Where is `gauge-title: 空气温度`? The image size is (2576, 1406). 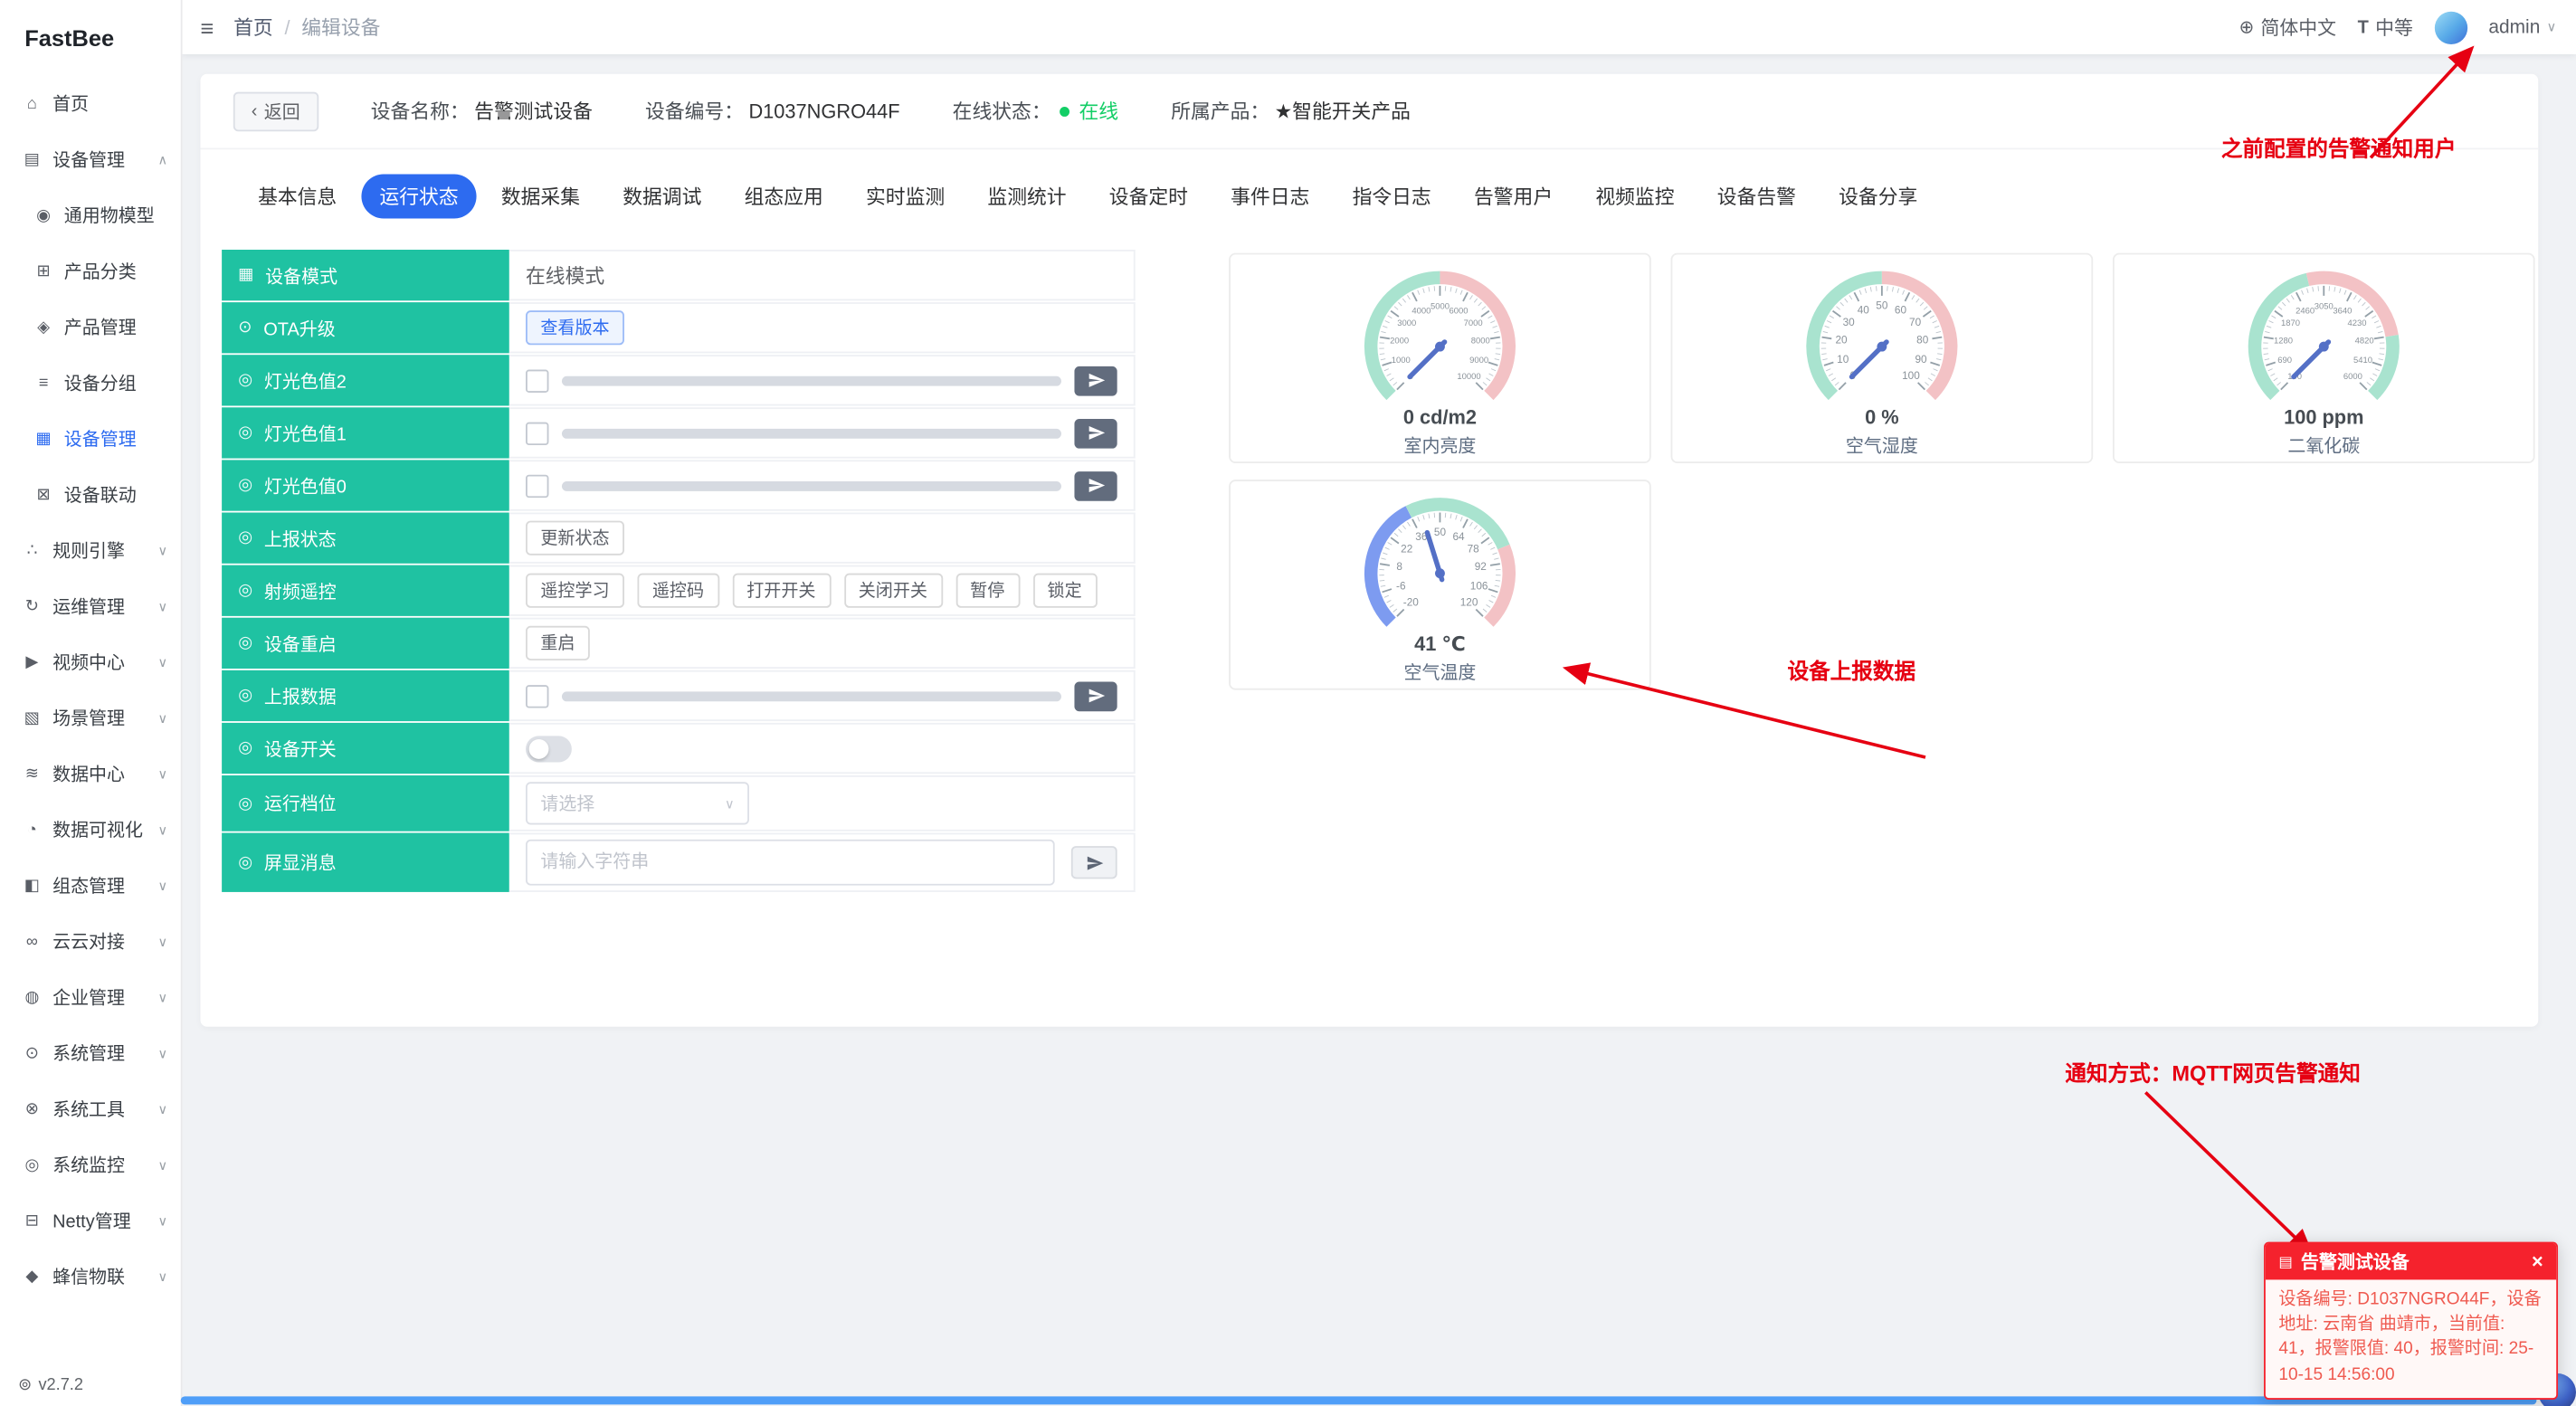 gauge-title: 空气温度 is located at coordinates (1440, 673).